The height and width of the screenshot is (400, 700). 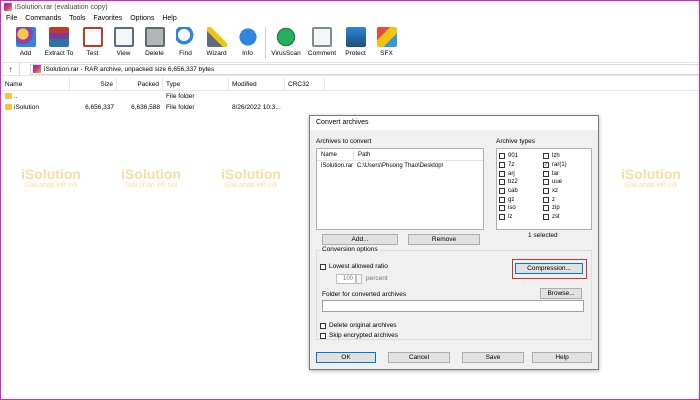 I want to click on menu-options: Options, so click(x=142, y=18).